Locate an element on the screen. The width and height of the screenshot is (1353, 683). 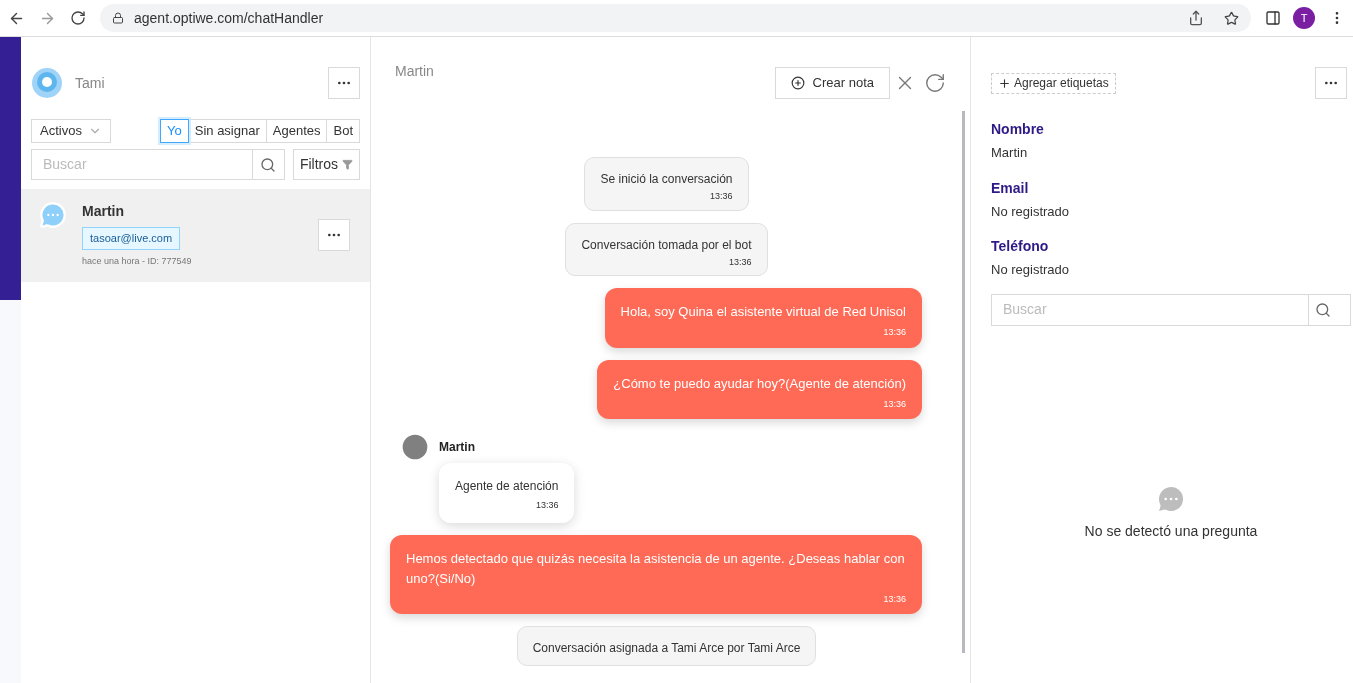
message-text: Hola, soy Quina el asistente virtual de Red Unisol is located at coordinates (763, 312).